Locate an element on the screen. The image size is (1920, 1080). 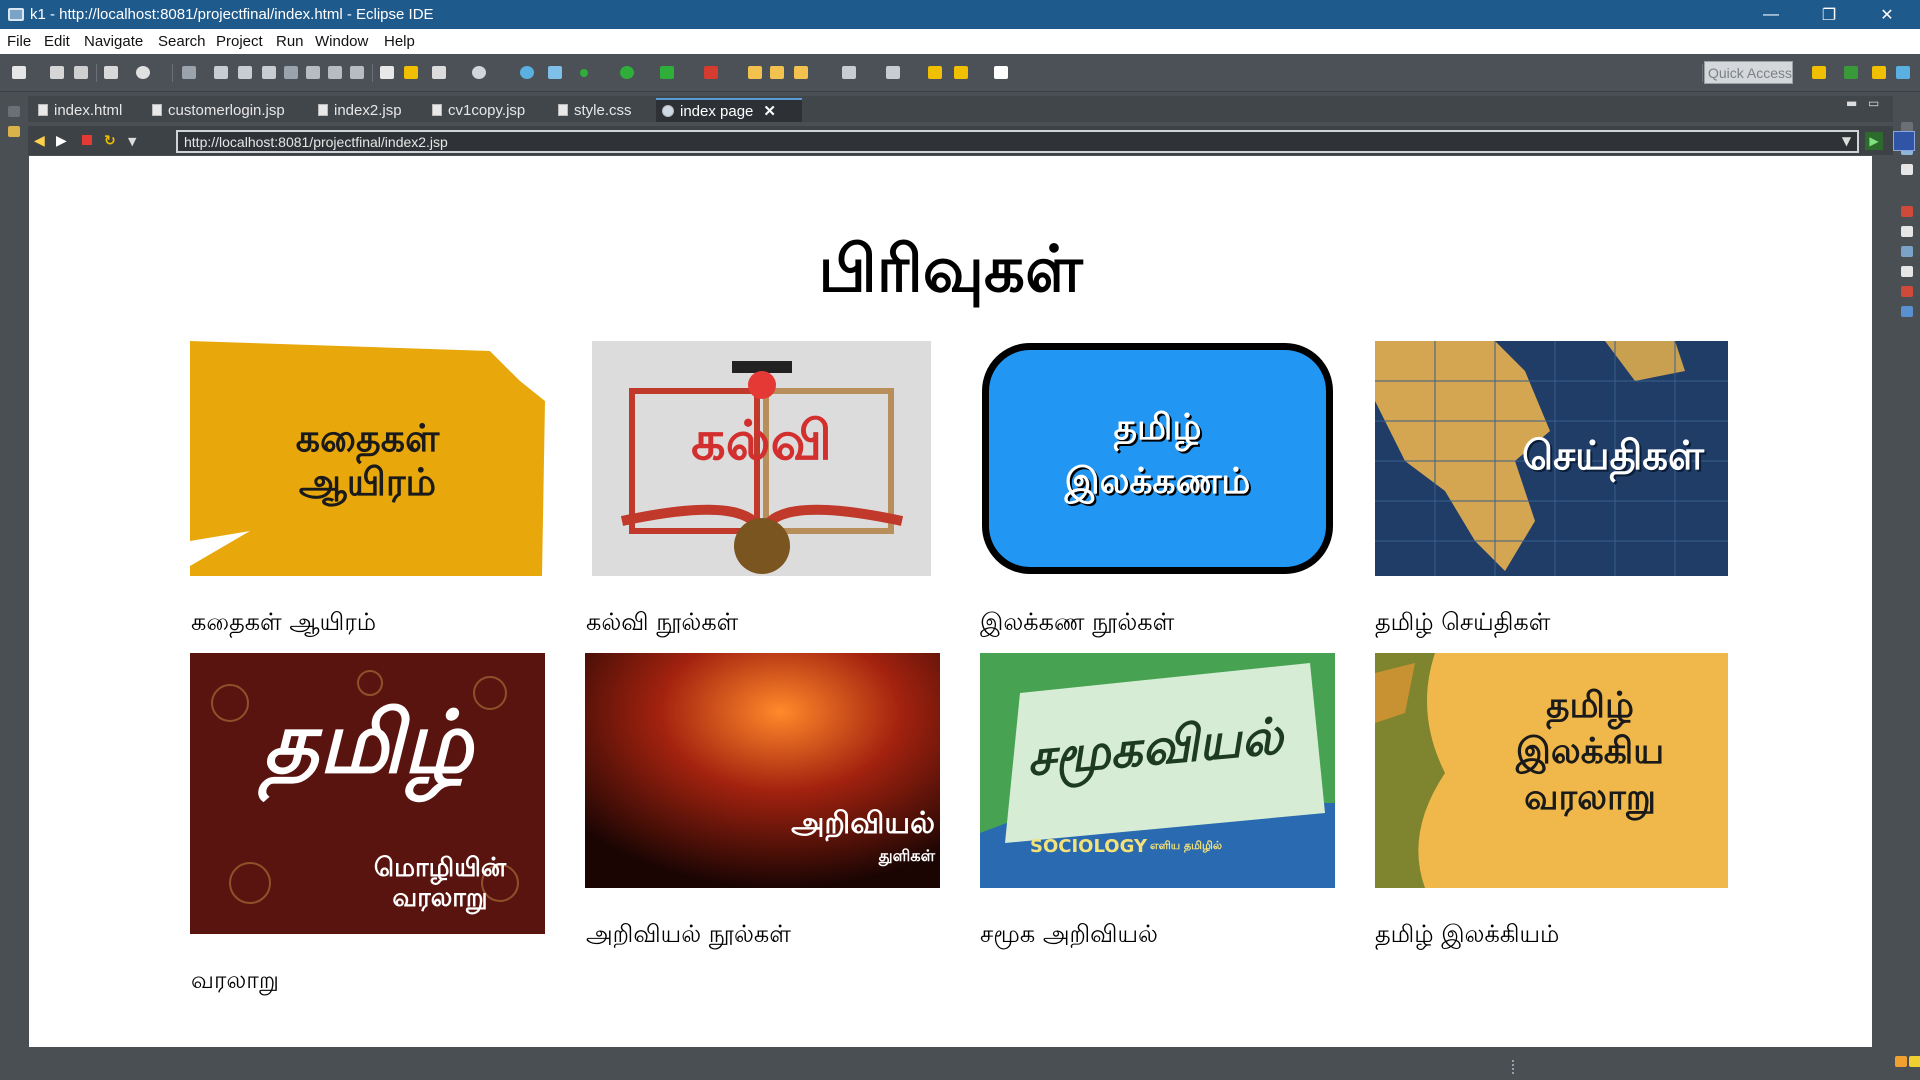
open-type-icon is located at coordinates (777, 72).